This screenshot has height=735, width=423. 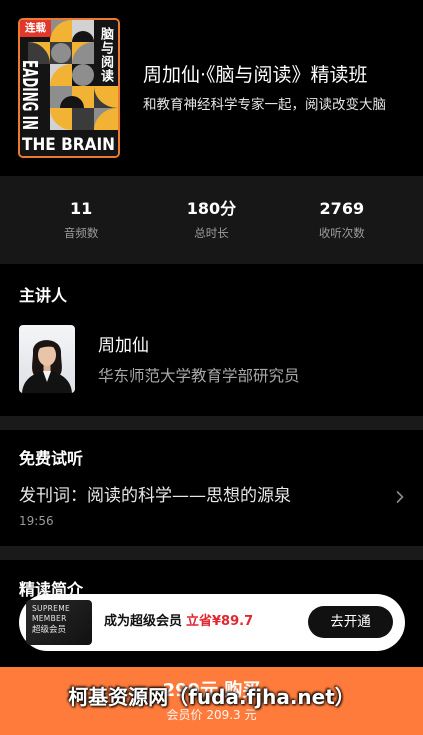 What do you see at coordinates (264, 105) in the screenshot?
I see `course-subtitle: 和教育神经科学专家一起，阅读改变大脑` at bounding box center [264, 105].